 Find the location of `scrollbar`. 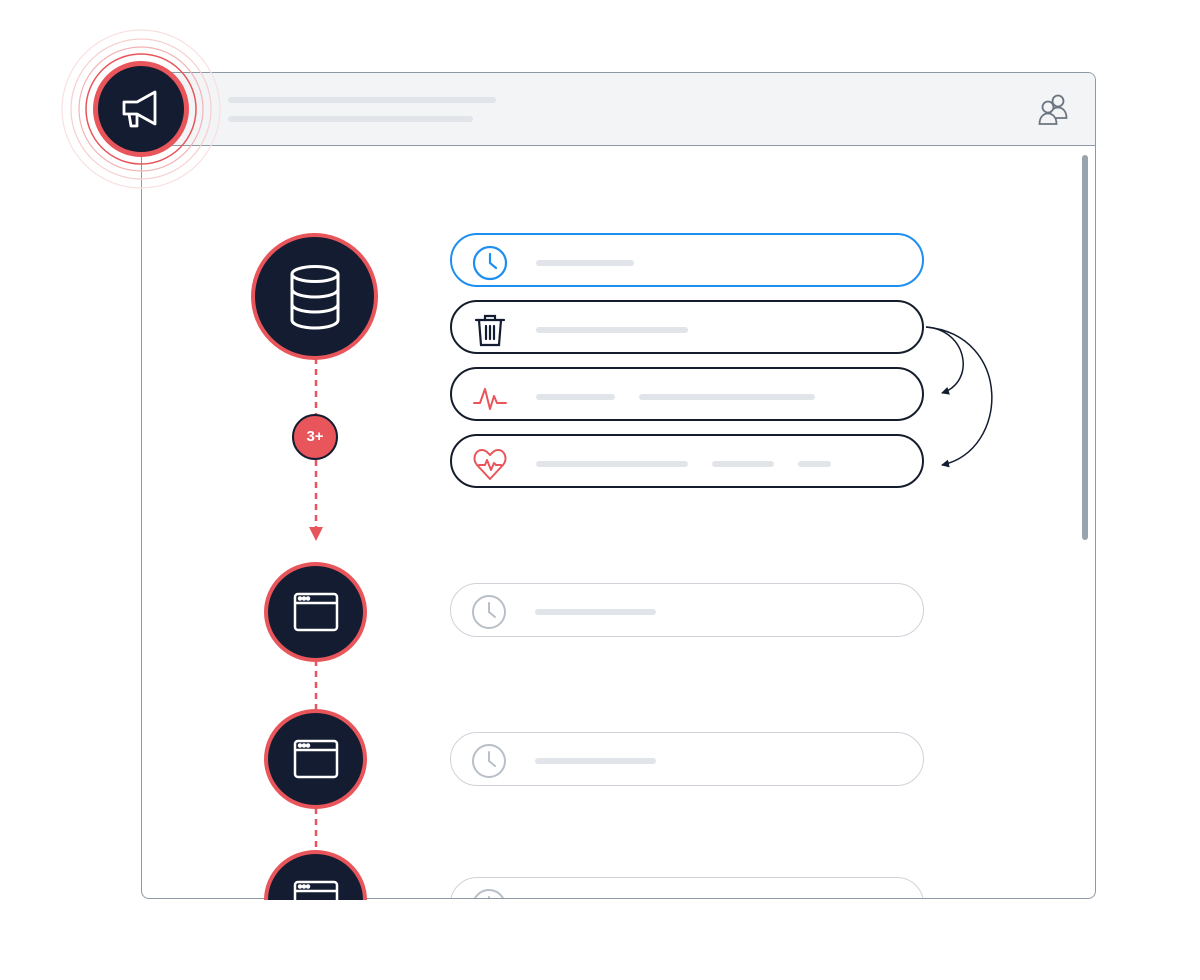

scrollbar is located at coordinates (1085, 347).